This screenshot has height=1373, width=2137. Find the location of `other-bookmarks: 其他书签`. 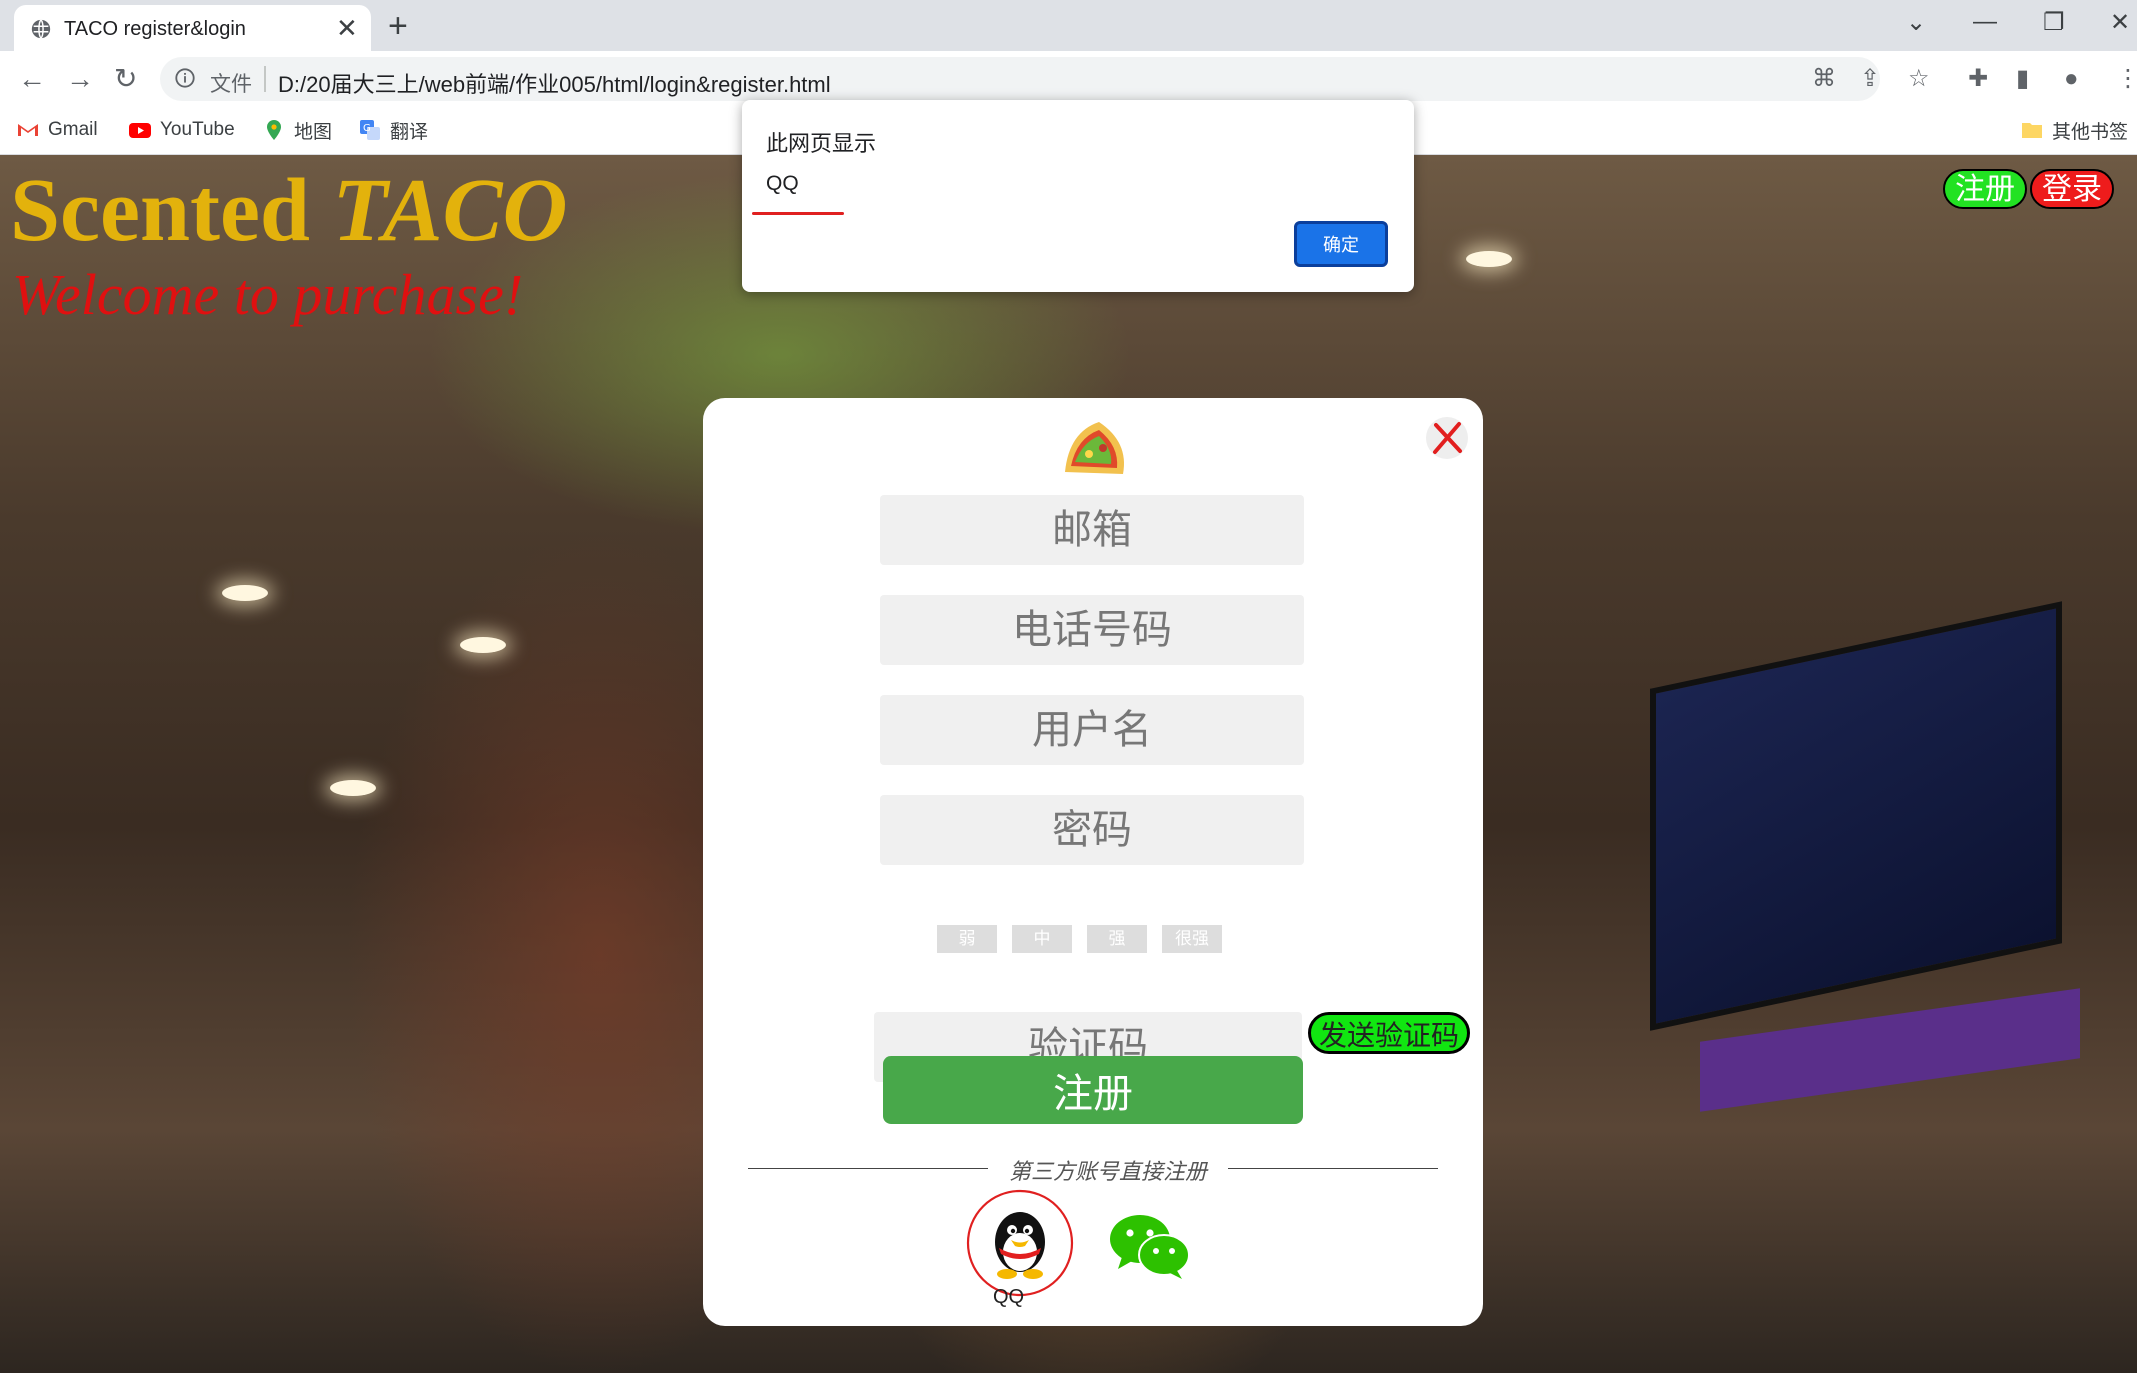

other-bookmarks: 其他书签 is located at coordinates (2074, 130).